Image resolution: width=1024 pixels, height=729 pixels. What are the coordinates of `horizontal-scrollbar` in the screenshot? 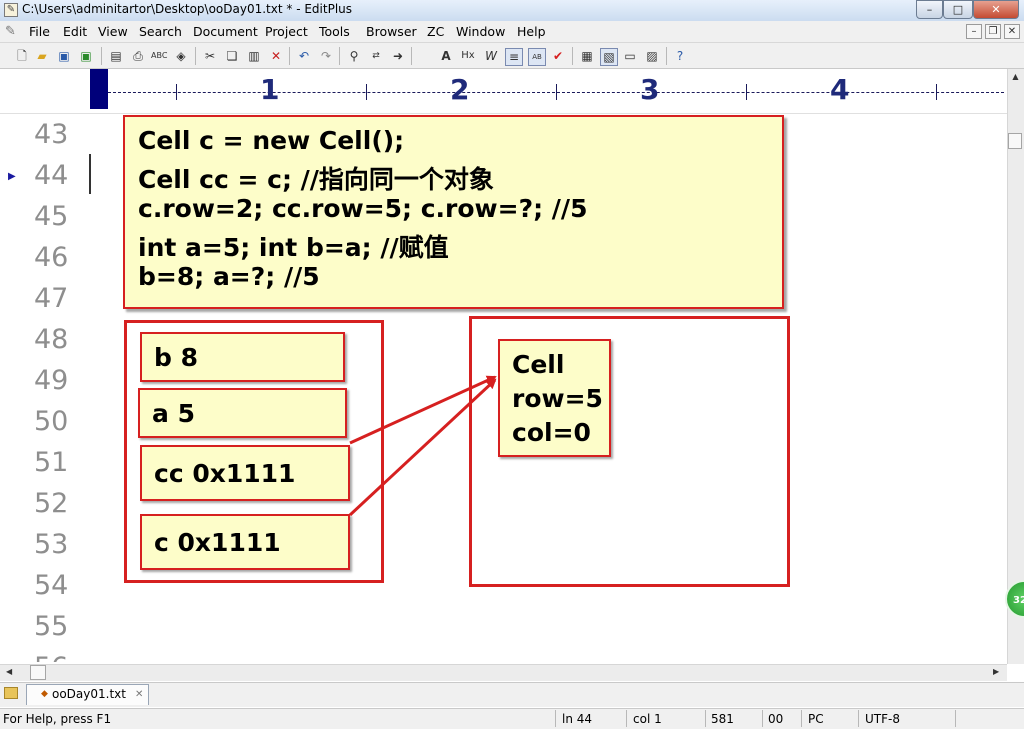 It's located at (503, 672).